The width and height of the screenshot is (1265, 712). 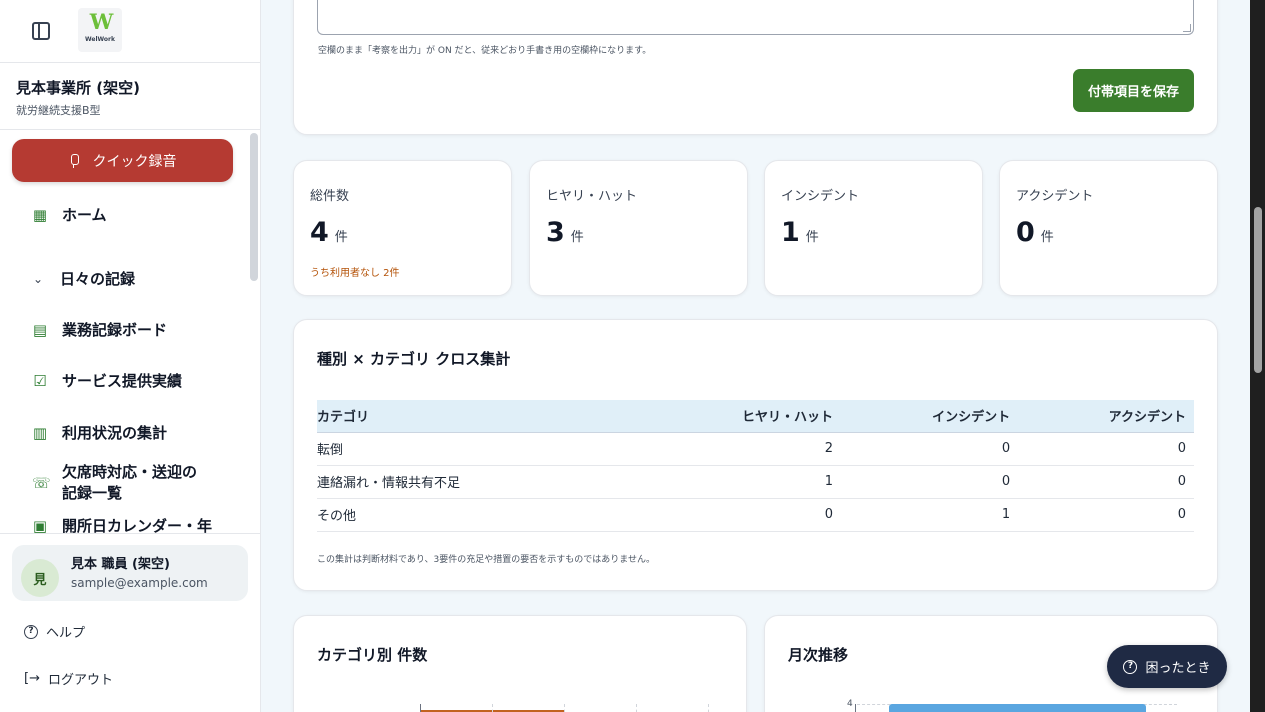 I want to click on save-supplementary-button: 付帯項目を保存, so click(x=1133, y=90).